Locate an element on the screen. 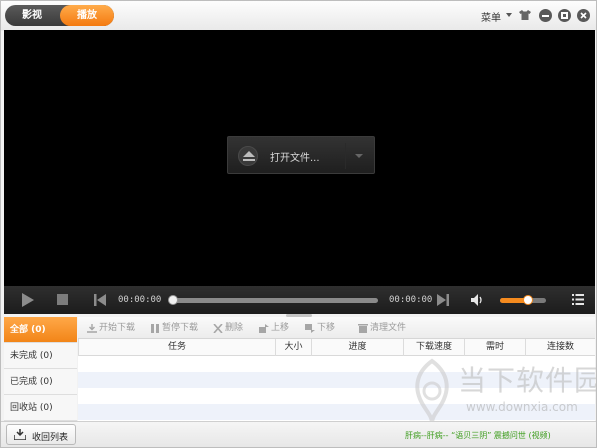 The image size is (597, 448). trash-icon is located at coordinates (363, 328).